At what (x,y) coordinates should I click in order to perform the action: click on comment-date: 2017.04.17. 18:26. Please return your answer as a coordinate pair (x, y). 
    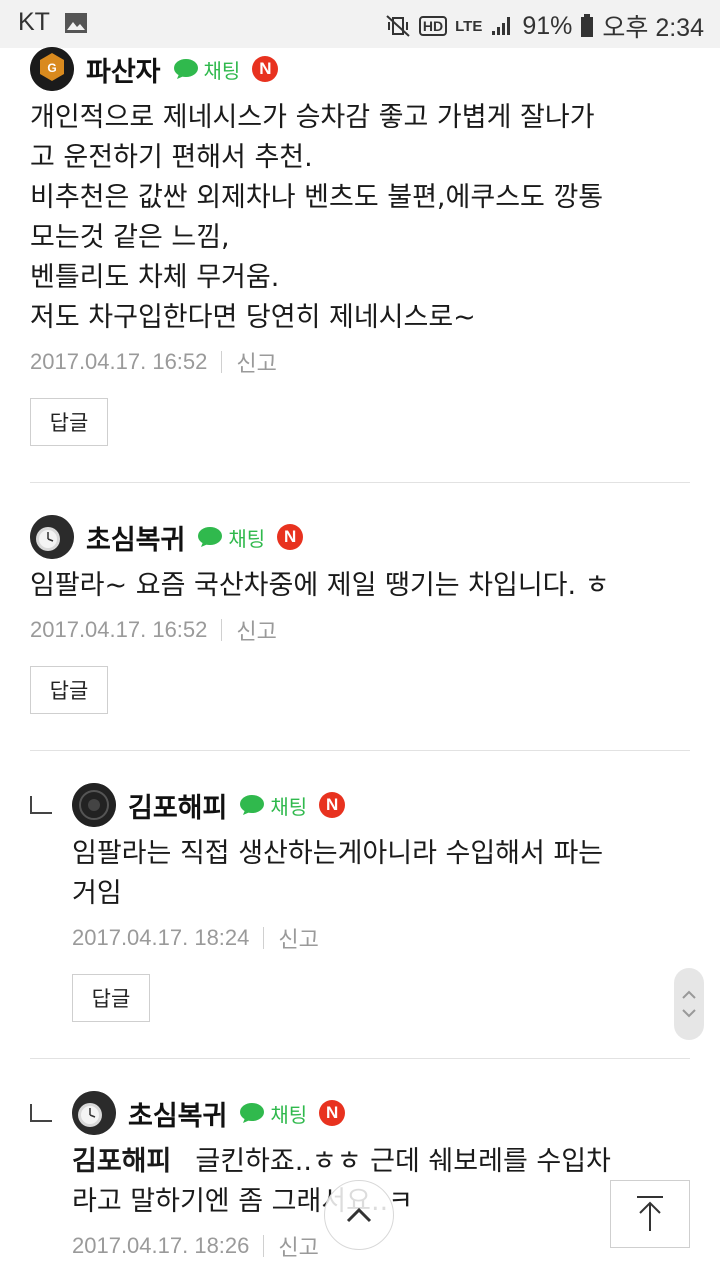
    Looking at the image, I should click on (161, 1245).